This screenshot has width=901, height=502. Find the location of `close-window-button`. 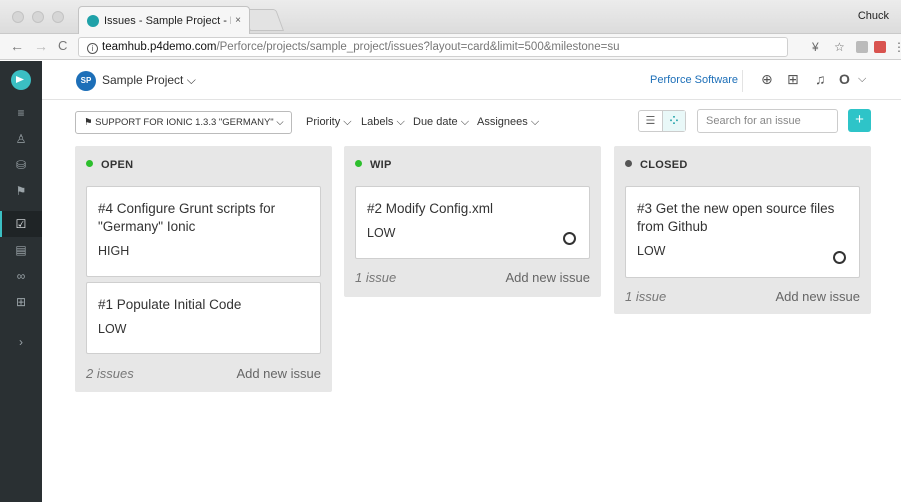

close-window-button is located at coordinates (18, 17).